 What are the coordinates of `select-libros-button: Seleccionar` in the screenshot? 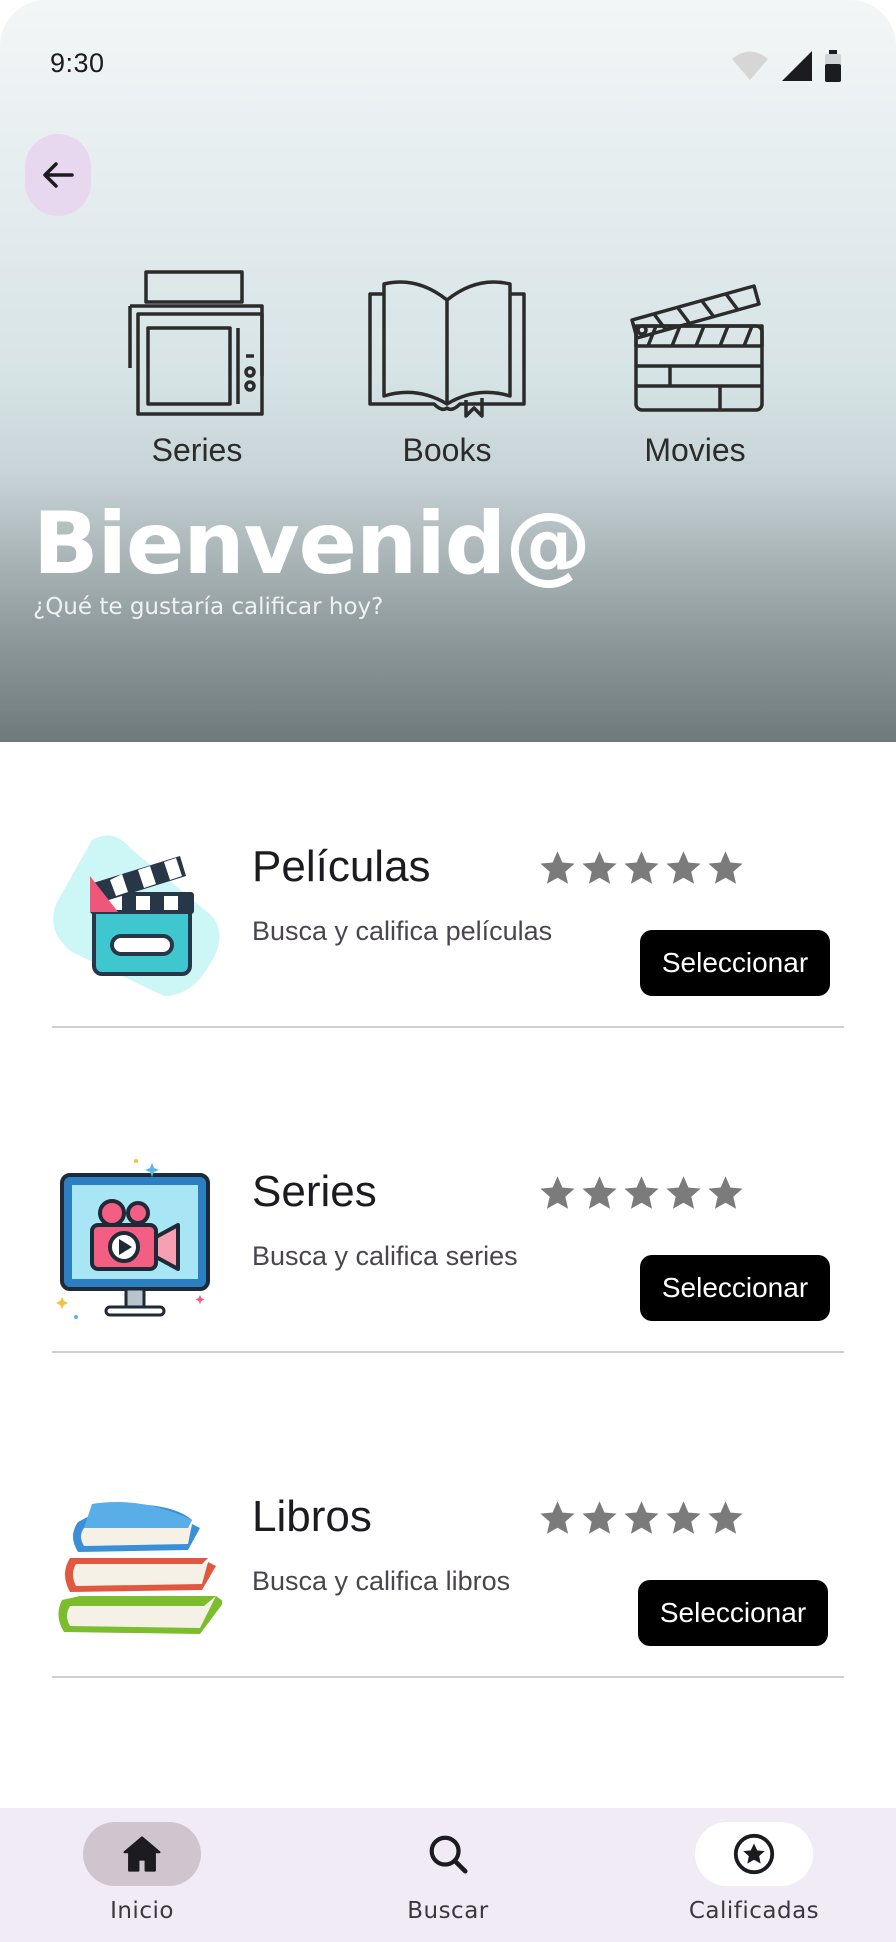 It's located at (733, 1613).